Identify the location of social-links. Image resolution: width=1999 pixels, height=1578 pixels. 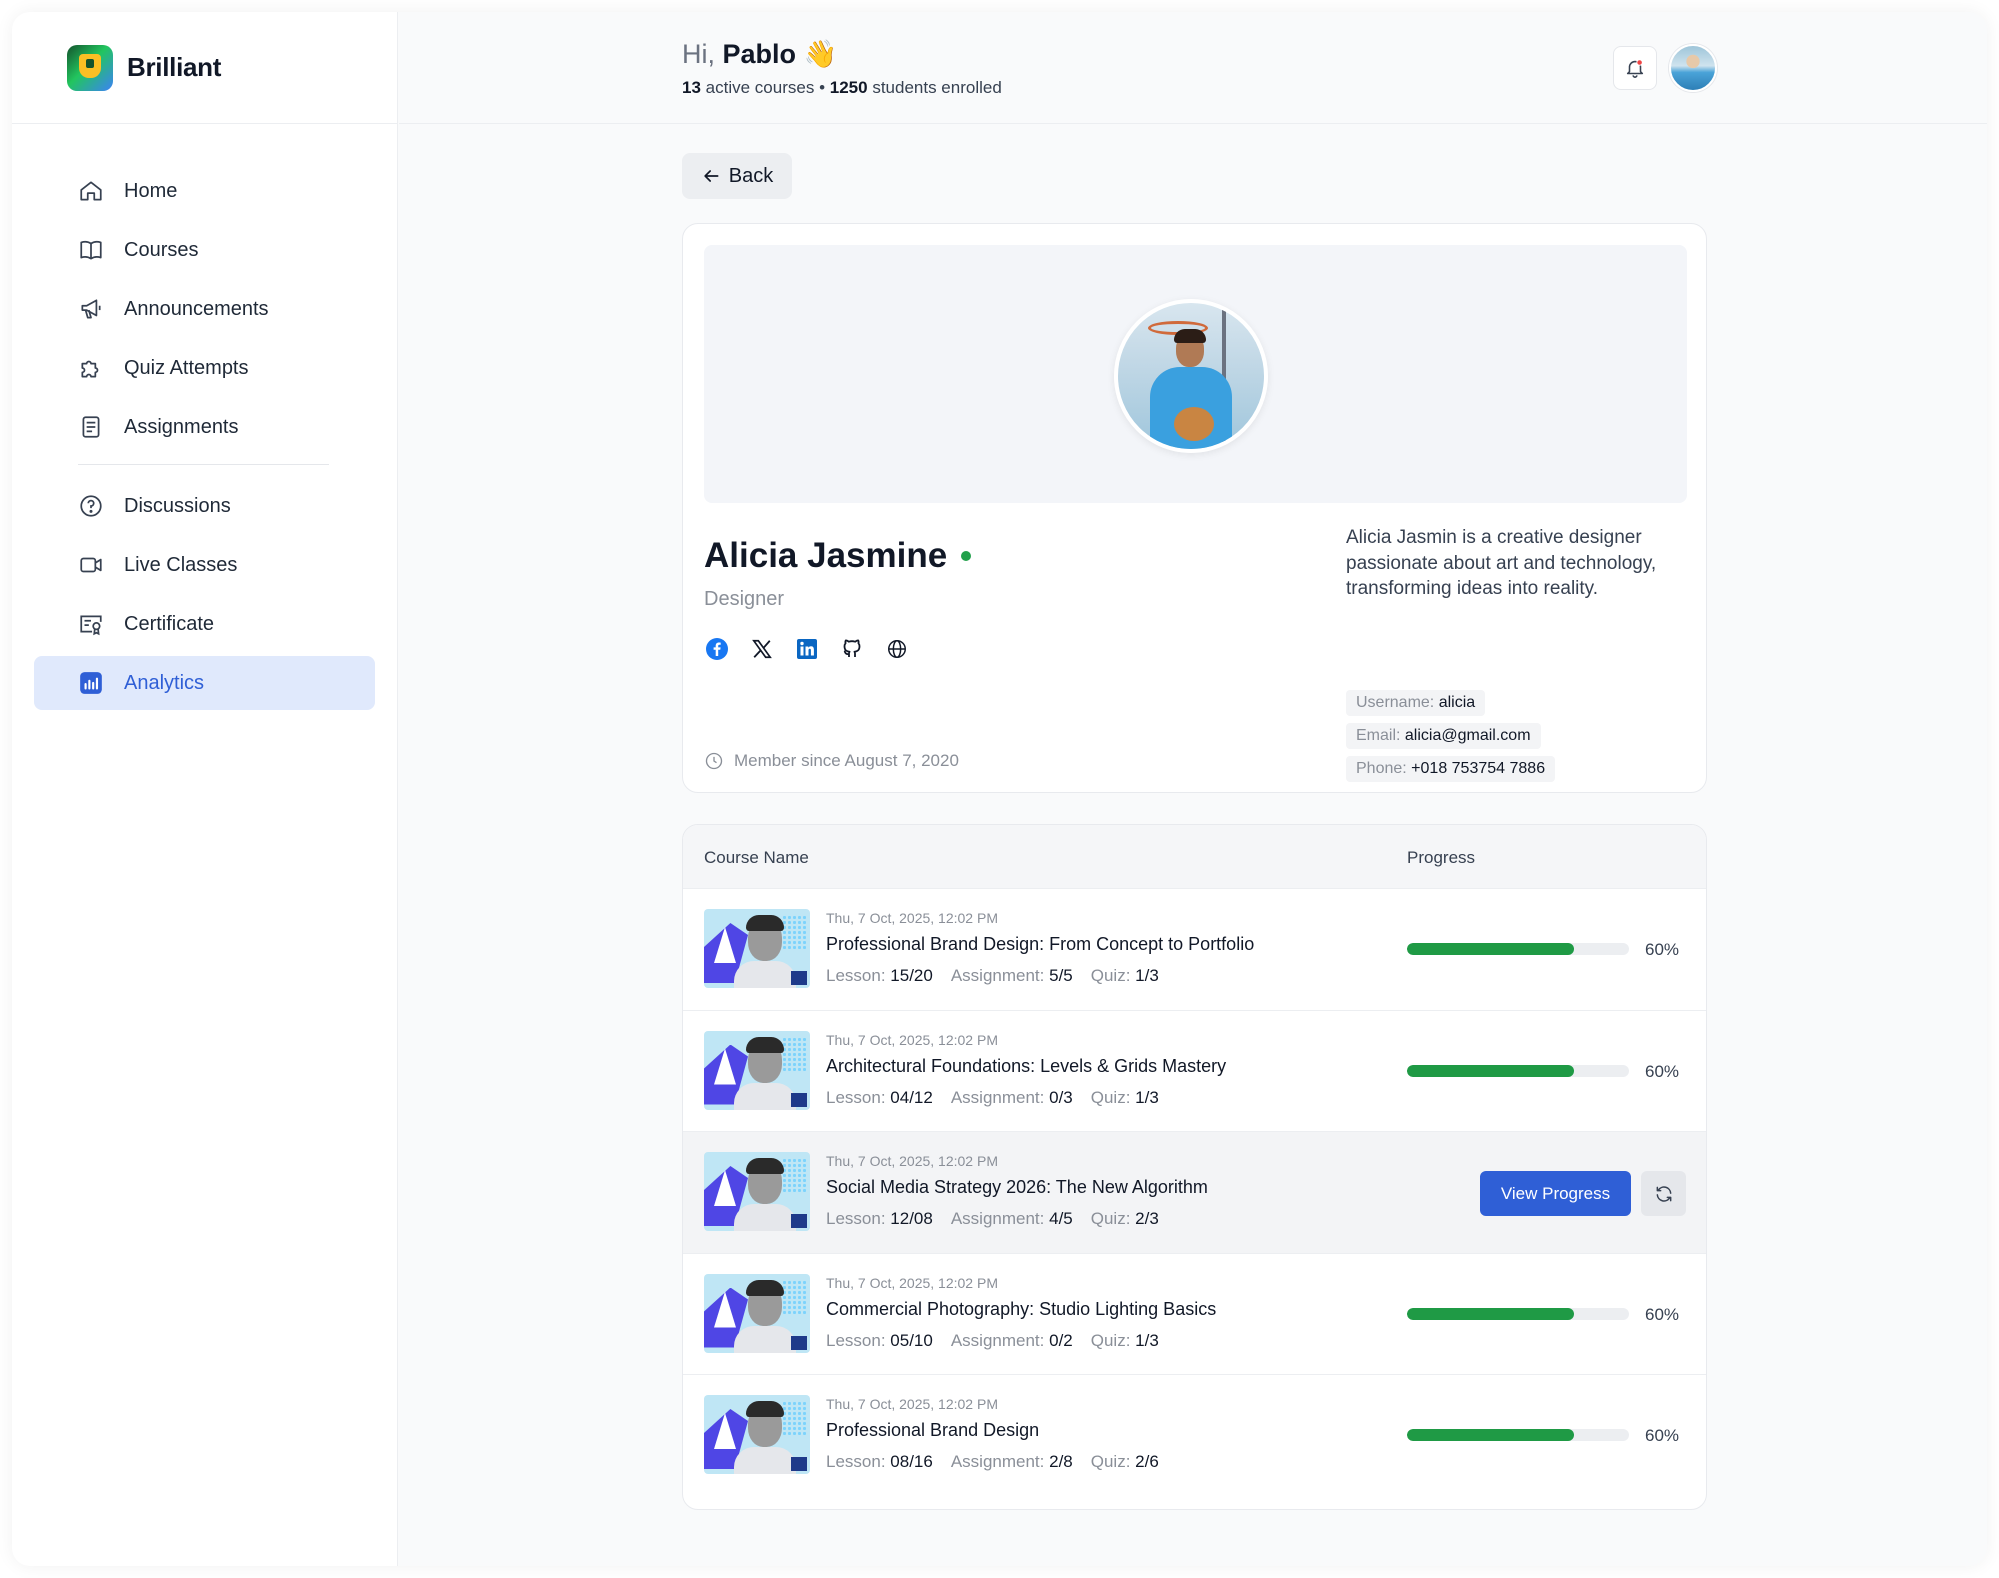
(807, 649).